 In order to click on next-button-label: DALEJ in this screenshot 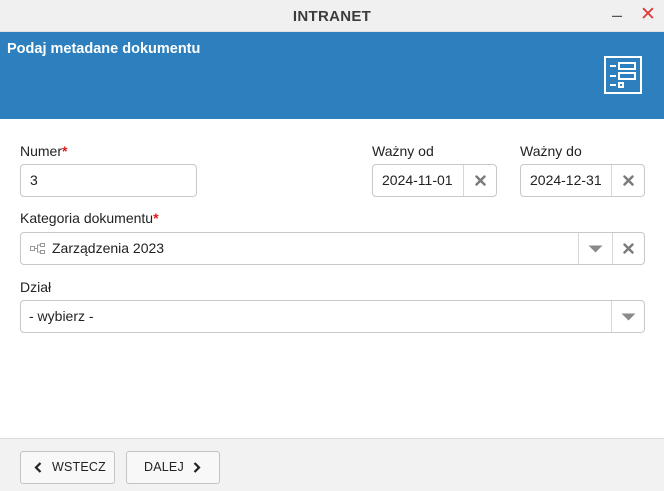, I will do `click(164, 467)`.